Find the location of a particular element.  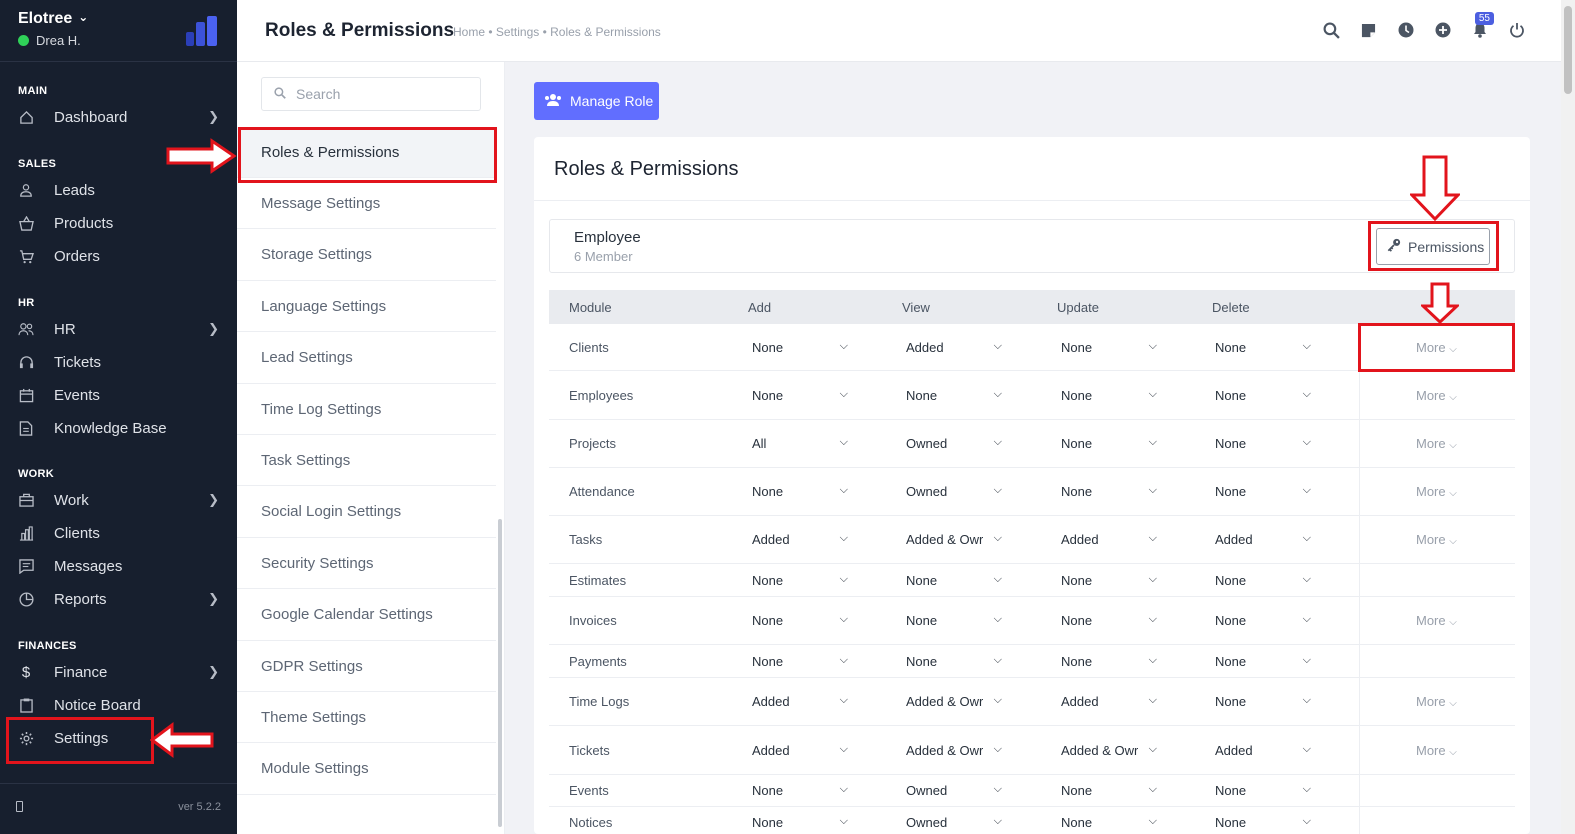

power-icon is located at coordinates (1516, 30).